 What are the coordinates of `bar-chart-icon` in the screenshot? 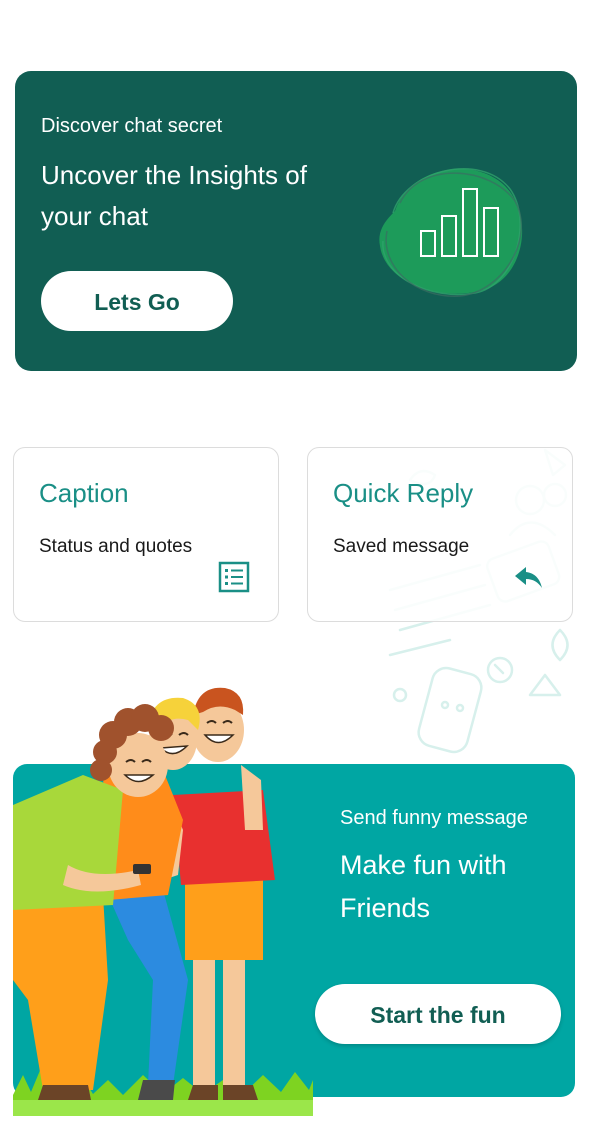 It's located at (451, 232).